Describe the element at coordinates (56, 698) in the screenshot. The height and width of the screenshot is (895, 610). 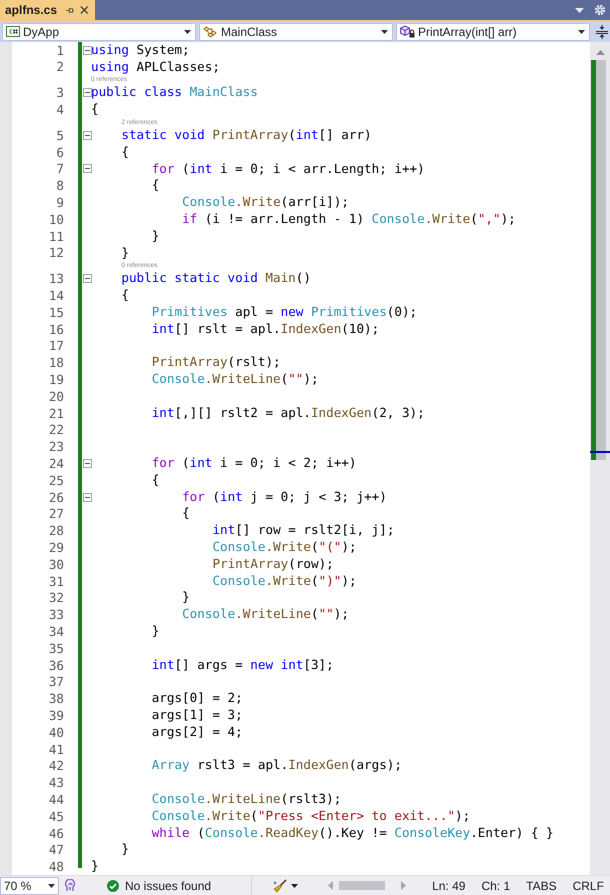
I see `line-number: 38` at that location.